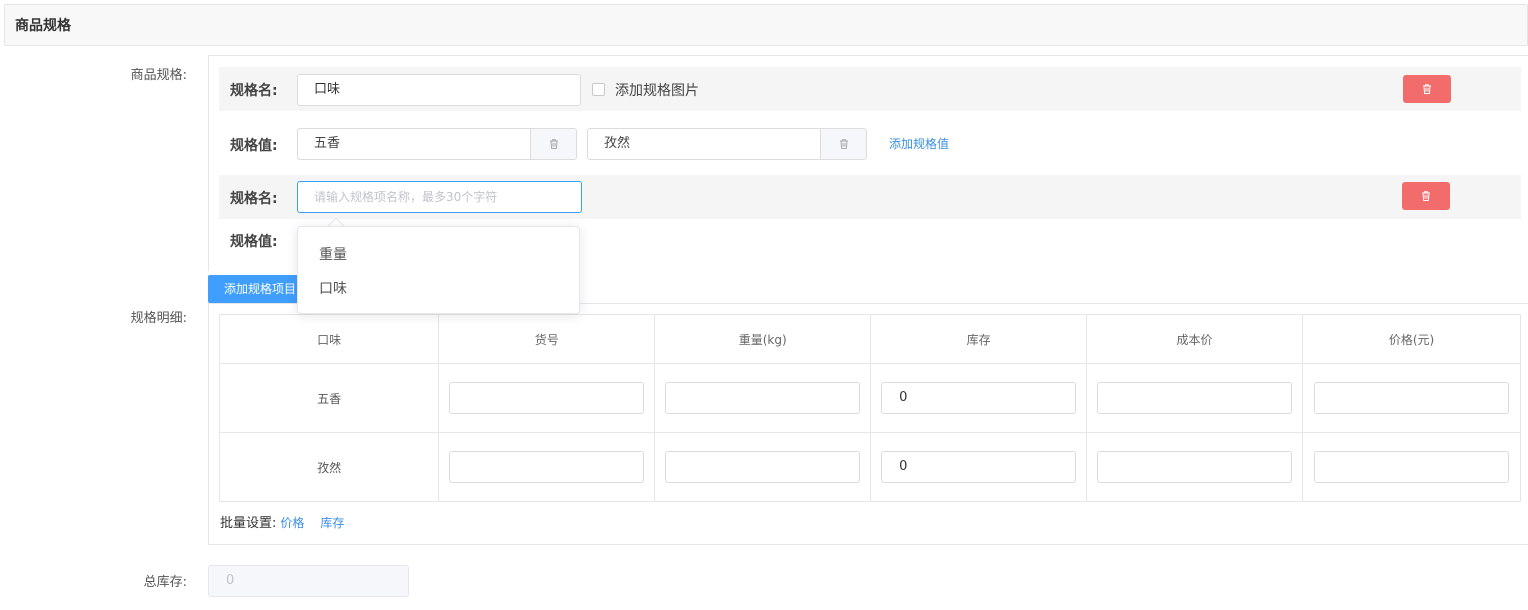 The image size is (1528, 610). What do you see at coordinates (439, 90) in the screenshot?
I see `spec-name-input: 口味` at bounding box center [439, 90].